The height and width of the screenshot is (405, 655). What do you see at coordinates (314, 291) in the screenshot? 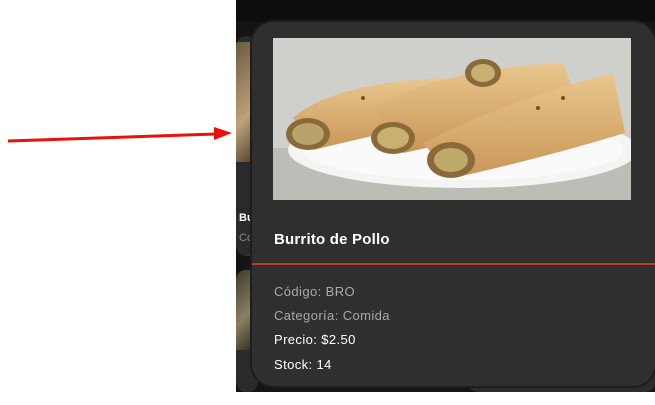
I see `product-code: Código: BRO` at bounding box center [314, 291].